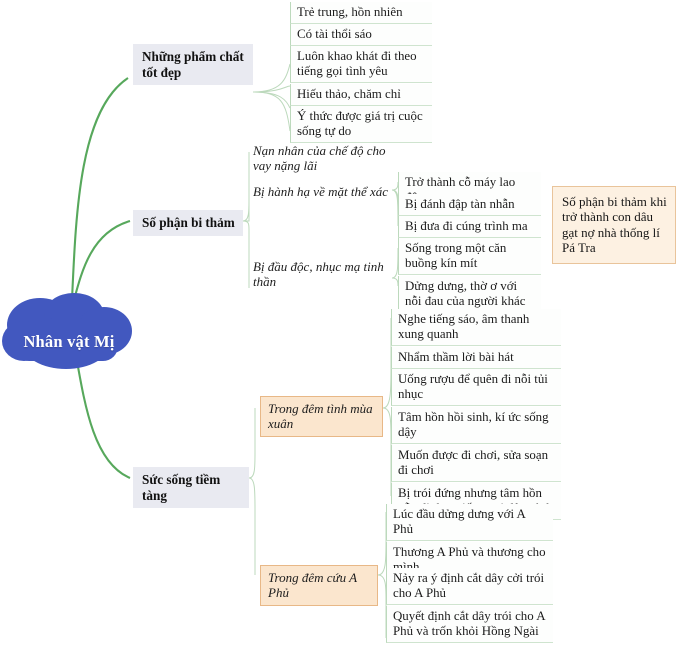 The image size is (680, 646). I want to click on leaf-node: Nảy ra ý định cắt dây cởi trói cho A Phủ, so click(469, 587).